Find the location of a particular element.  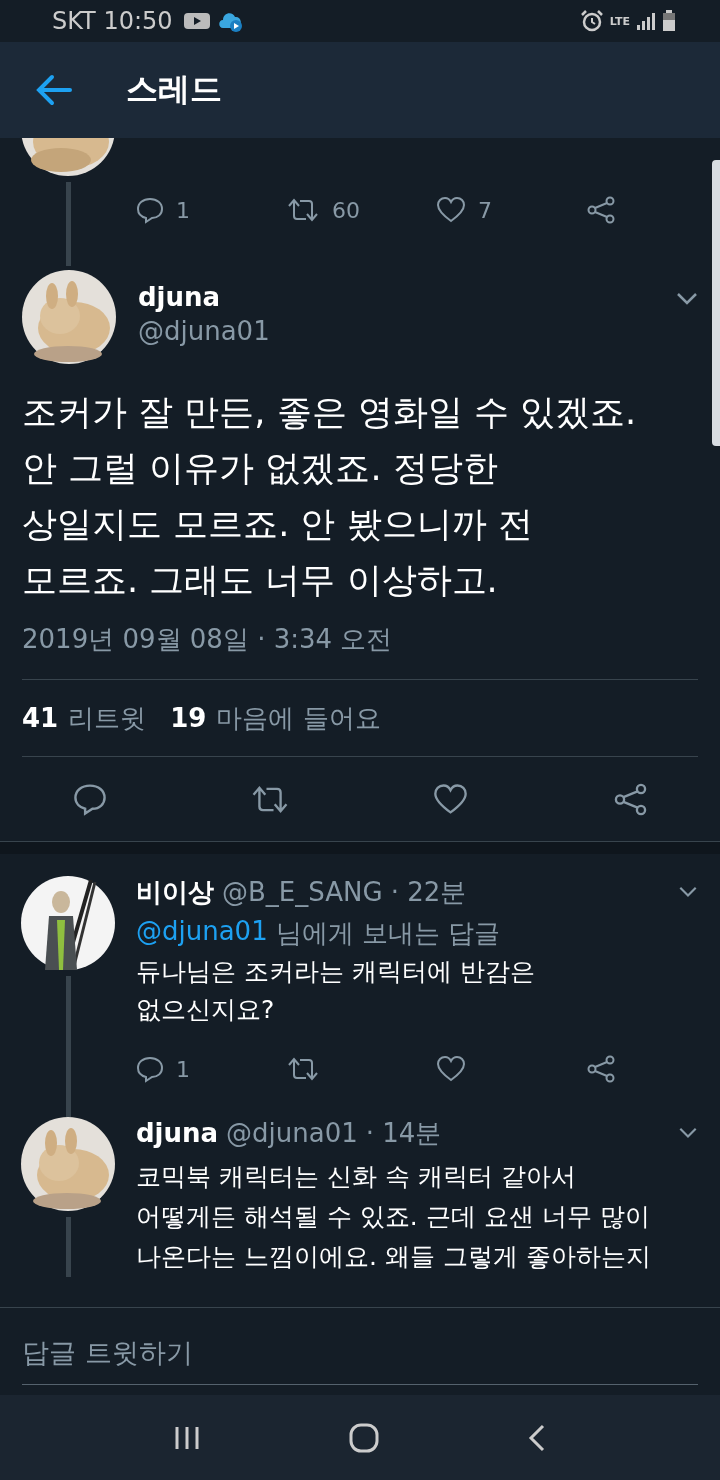

scrollbar is located at coordinates (716, 303).